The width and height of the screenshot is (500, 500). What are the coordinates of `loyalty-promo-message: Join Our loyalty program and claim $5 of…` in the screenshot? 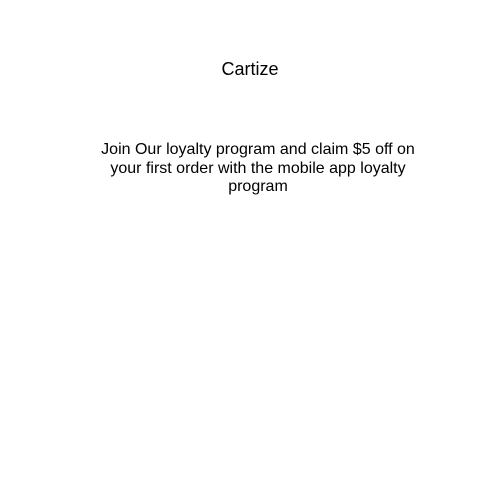 It's located at (258, 168).